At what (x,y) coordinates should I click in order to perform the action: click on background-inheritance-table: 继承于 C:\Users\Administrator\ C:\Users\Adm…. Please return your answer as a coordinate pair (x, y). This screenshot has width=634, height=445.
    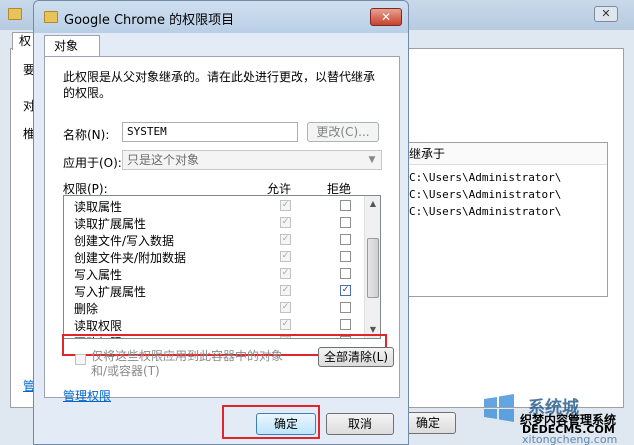
    Looking at the image, I should click on (506, 219).